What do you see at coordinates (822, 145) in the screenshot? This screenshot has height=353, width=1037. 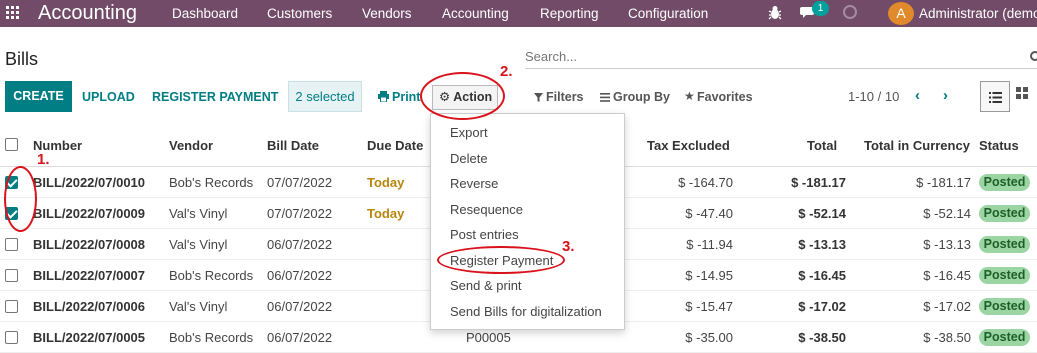 I see `col-total: Total` at bounding box center [822, 145].